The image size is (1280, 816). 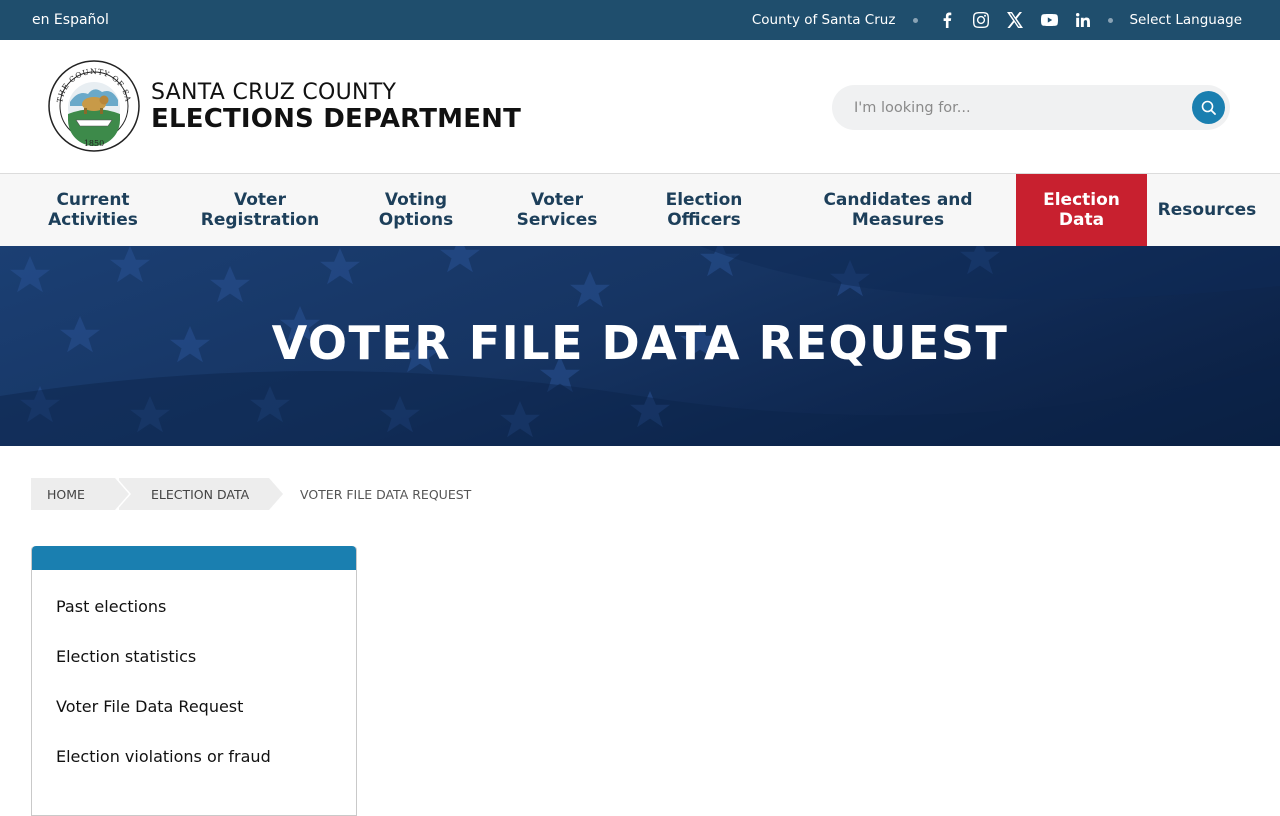 I want to click on top-utility-right: County of Santa Cruz Select Language, so click(x=997, y=20).